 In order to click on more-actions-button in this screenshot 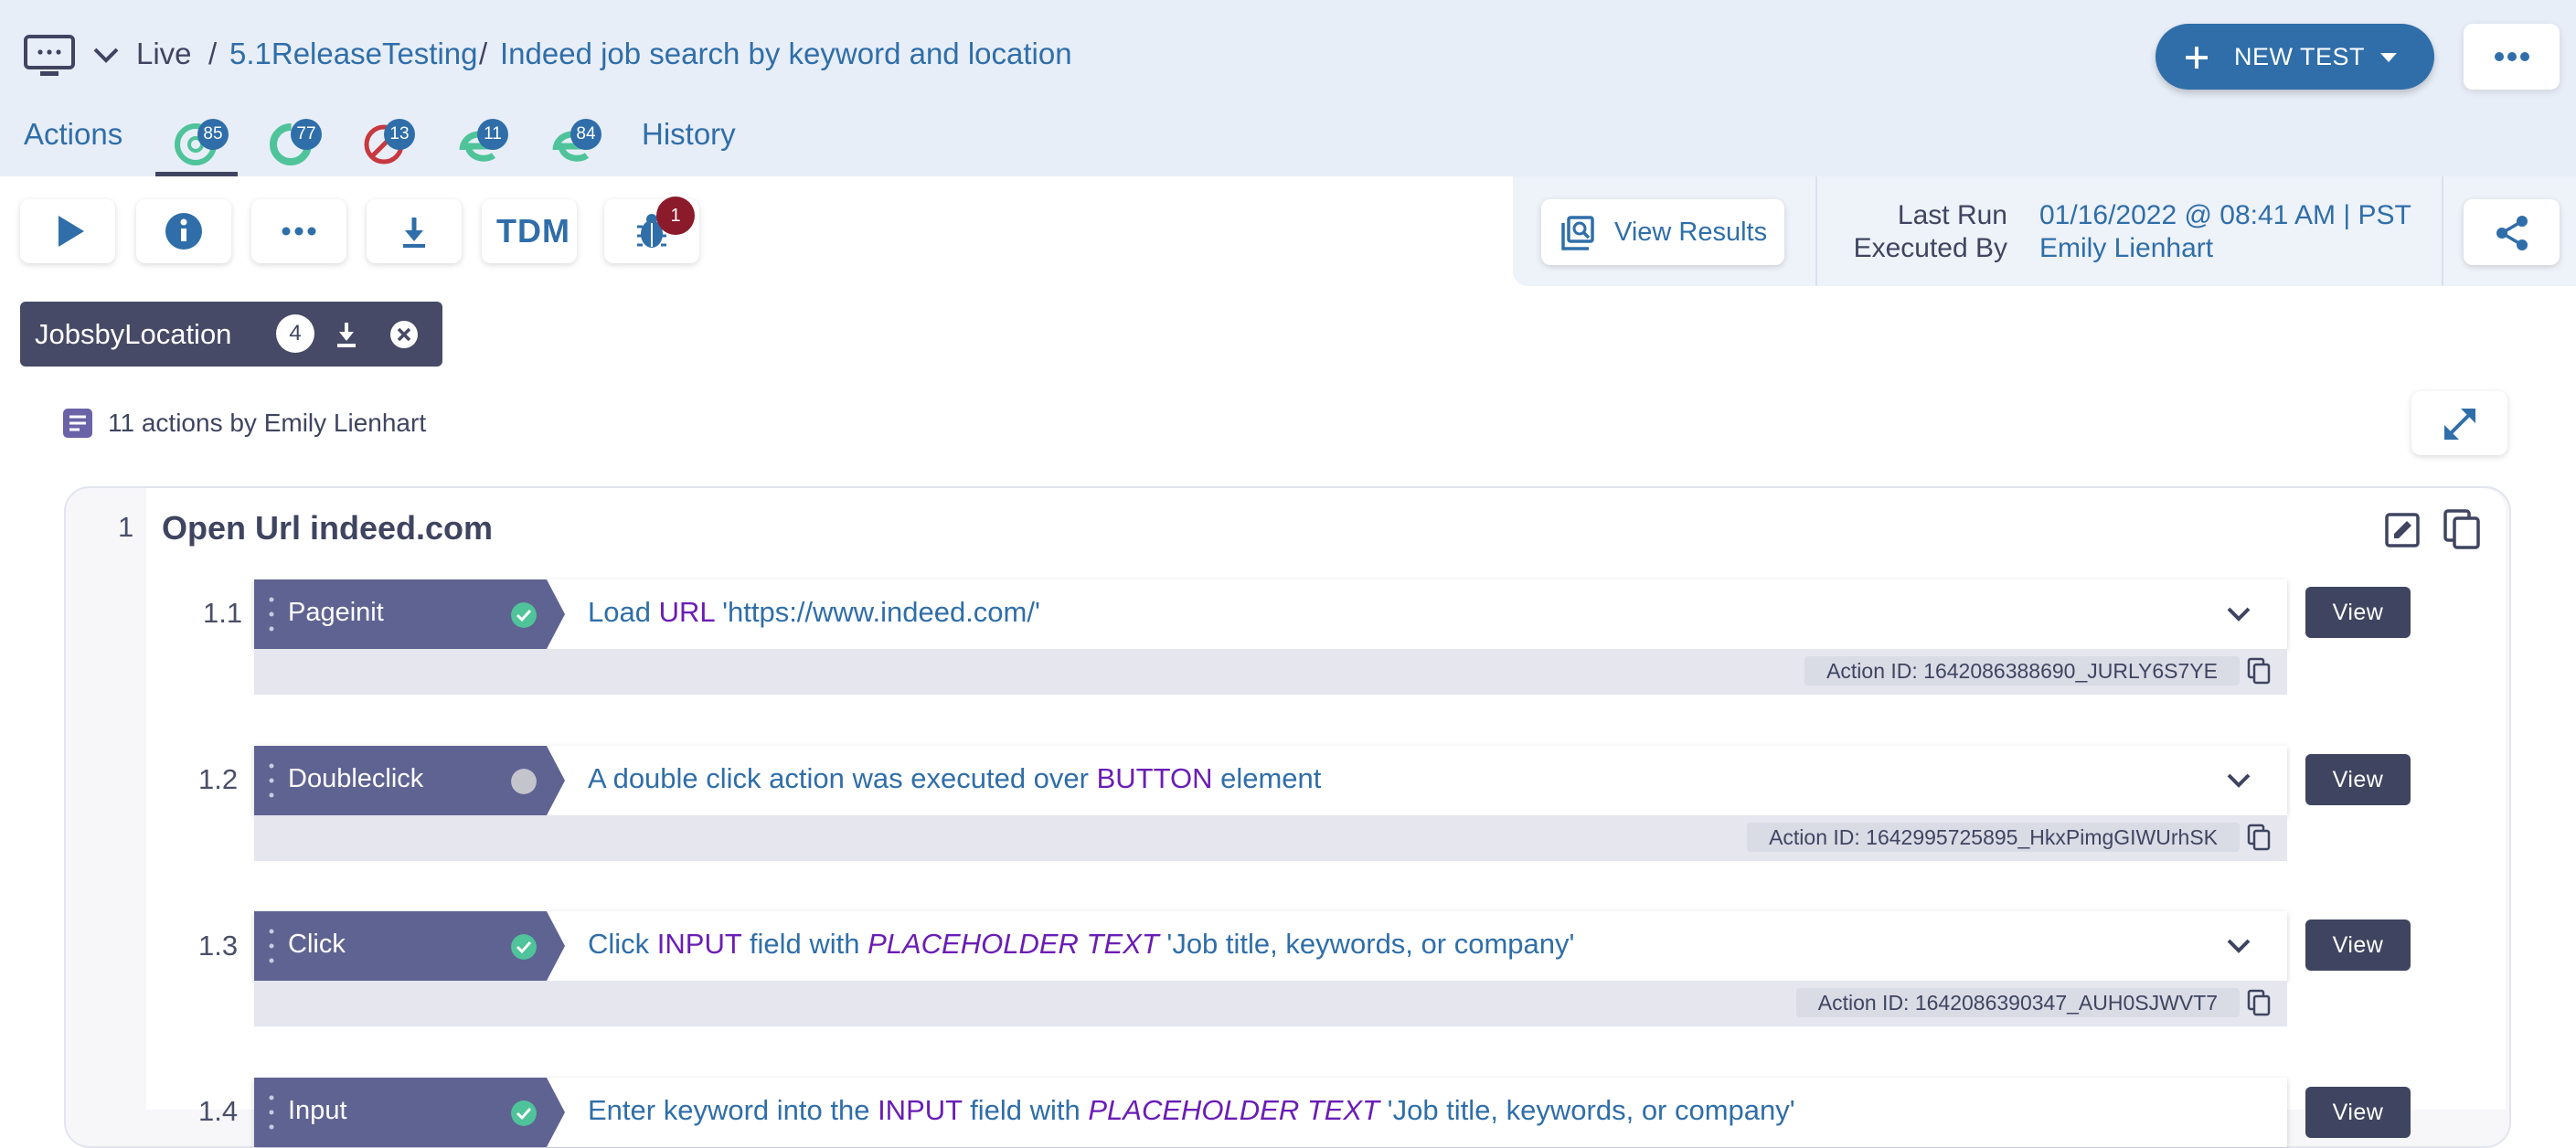, I will do `click(298, 231)`.